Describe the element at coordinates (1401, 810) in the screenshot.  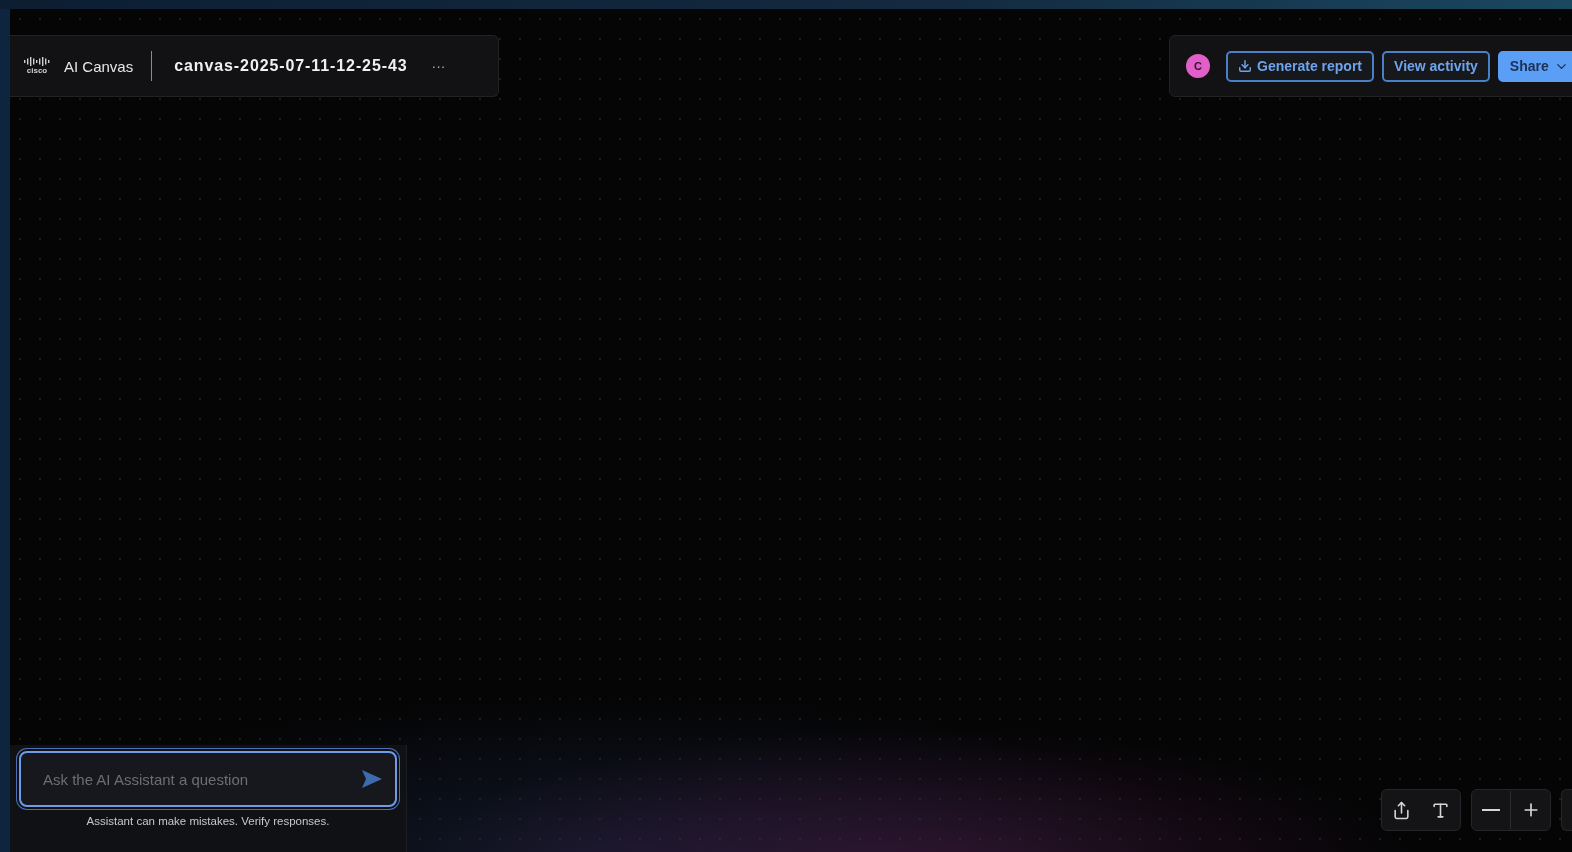
I see `upload-icon` at that location.